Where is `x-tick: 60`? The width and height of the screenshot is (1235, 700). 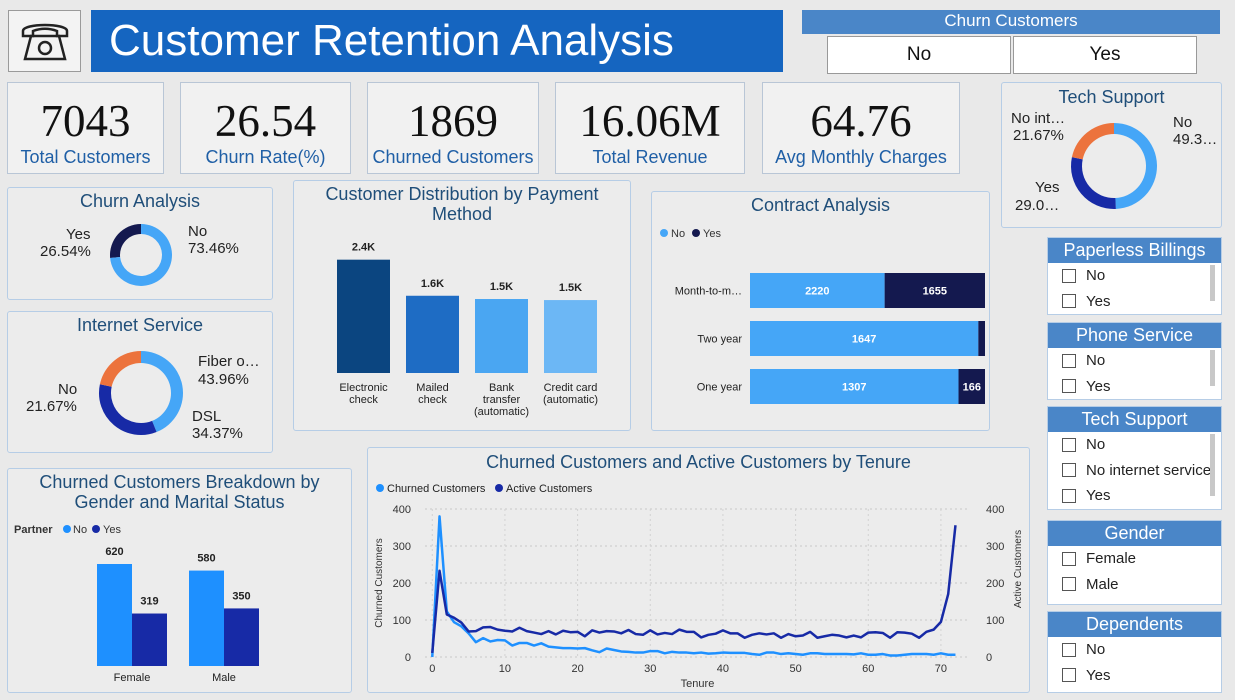
x-tick: 60 is located at coordinates (868, 669).